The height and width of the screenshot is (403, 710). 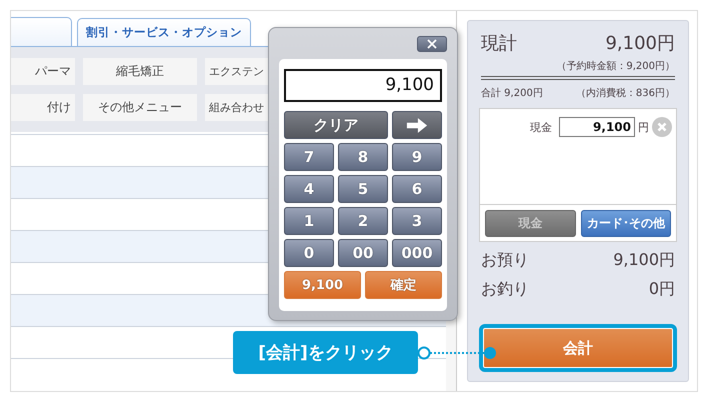 What do you see at coordinates (512, 93) in the screenshot?
I see `subtotal-text: 合計 9,200円` at bounding box center [512, 93].